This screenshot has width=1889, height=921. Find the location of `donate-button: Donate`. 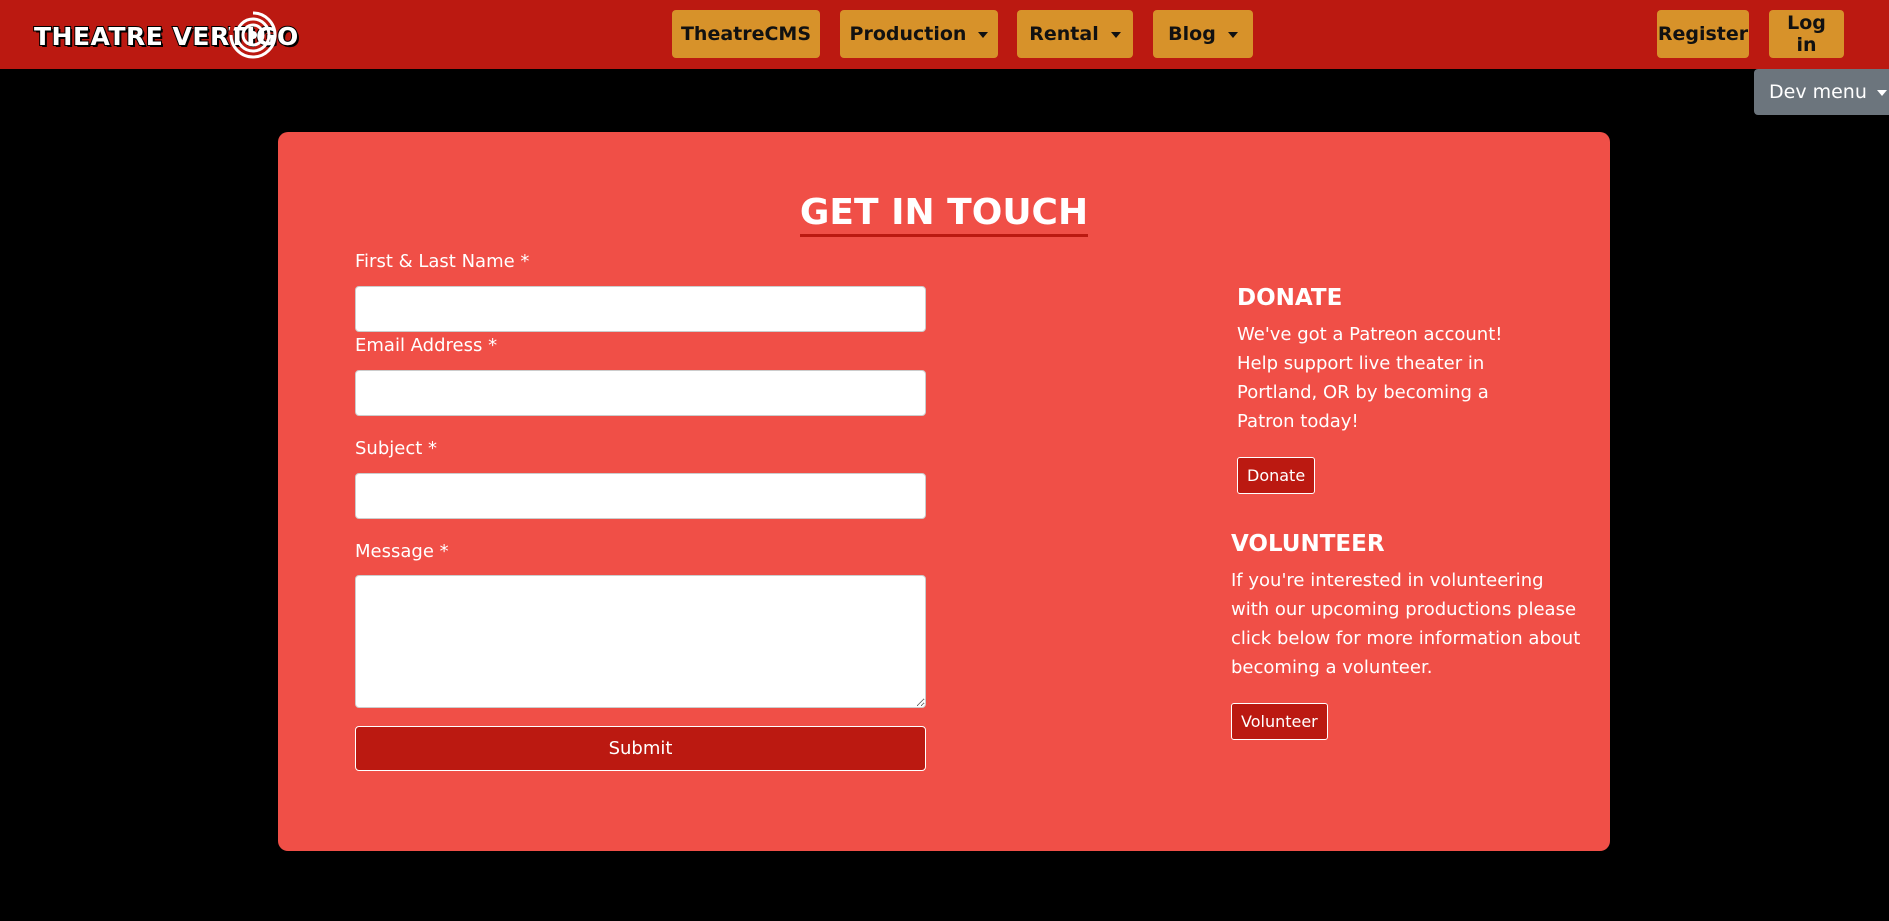

donate-button: Donate is located at coordinates (1276, 475).